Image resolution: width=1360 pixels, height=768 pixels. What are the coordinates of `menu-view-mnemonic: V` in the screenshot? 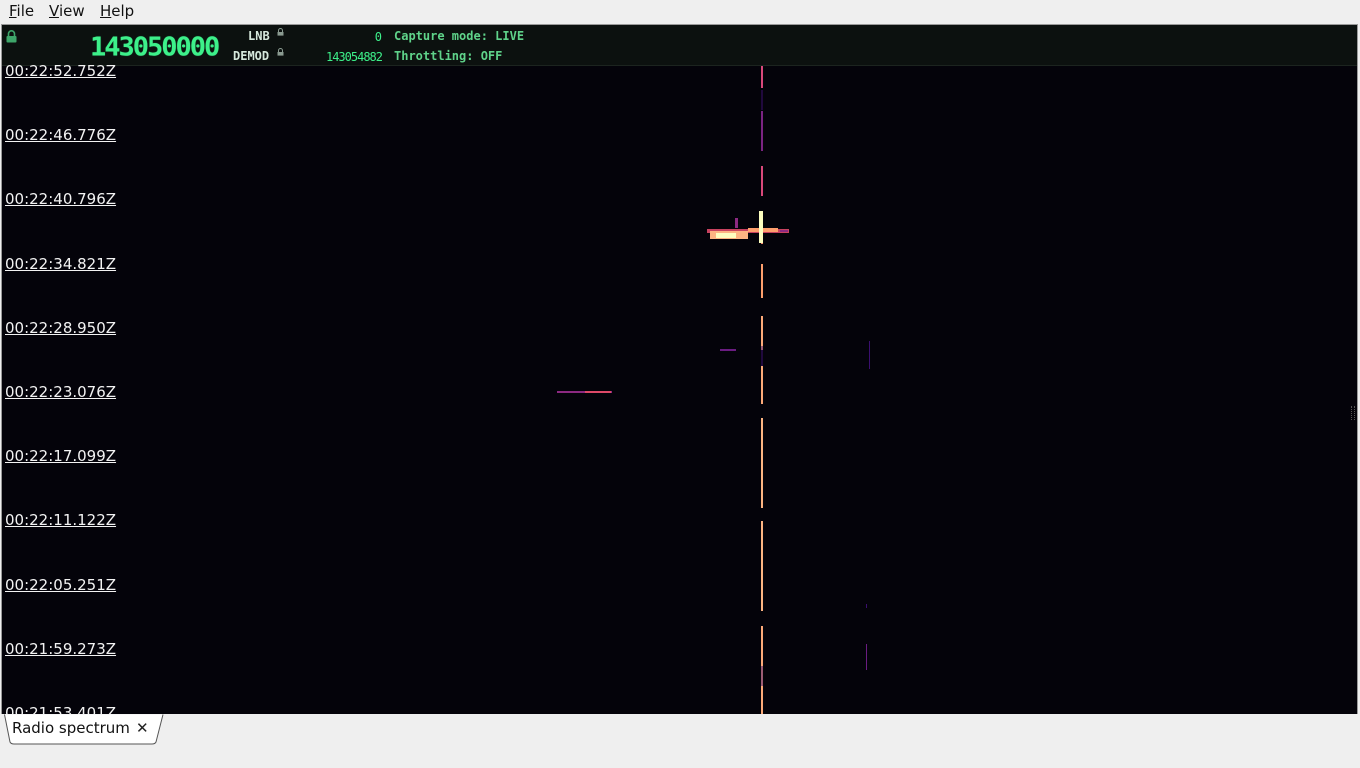 It's located at (54, 11).